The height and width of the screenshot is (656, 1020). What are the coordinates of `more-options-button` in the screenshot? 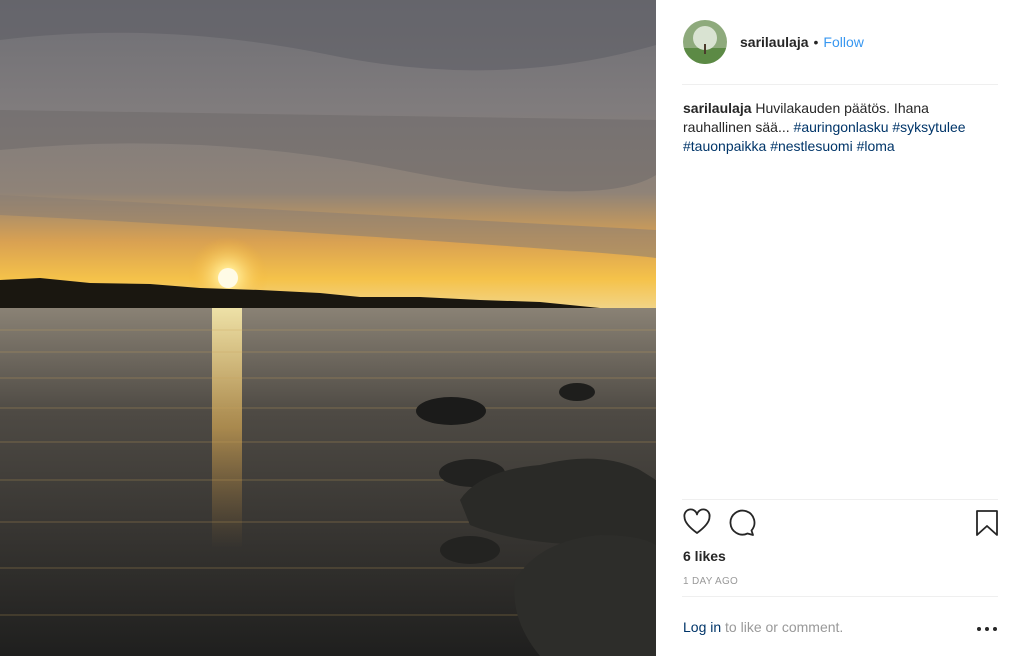 It's located at (987, 629).